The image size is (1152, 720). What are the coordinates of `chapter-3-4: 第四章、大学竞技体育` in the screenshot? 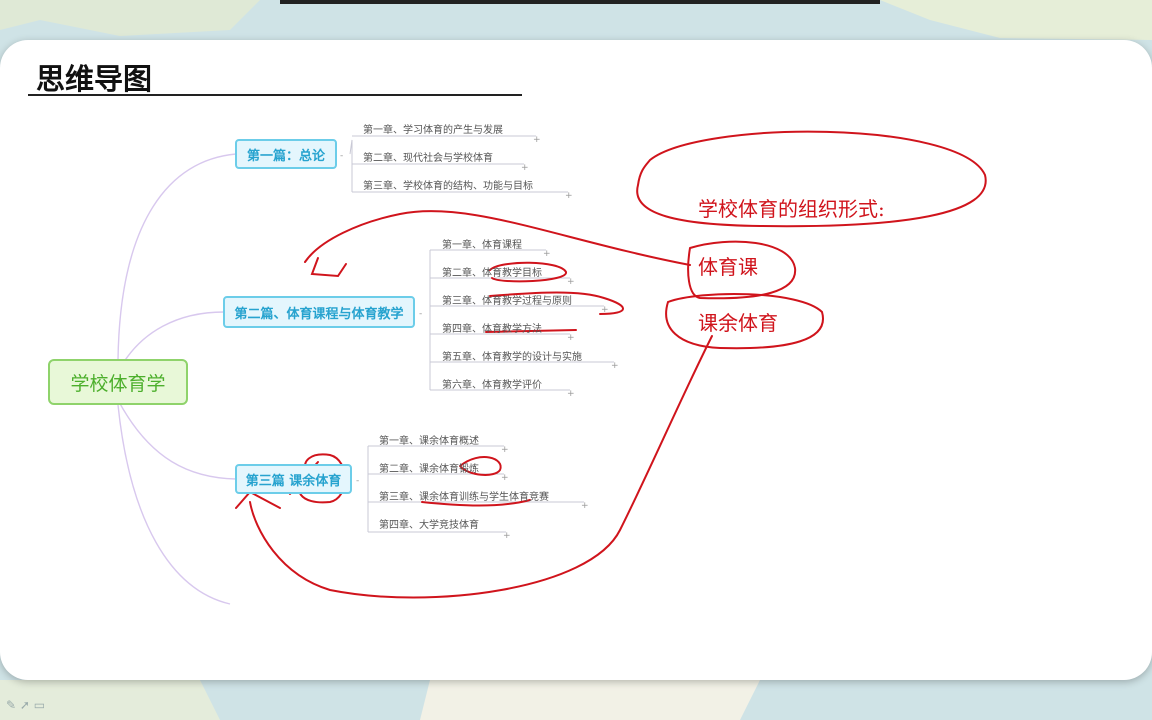 It's located at (429, 523).